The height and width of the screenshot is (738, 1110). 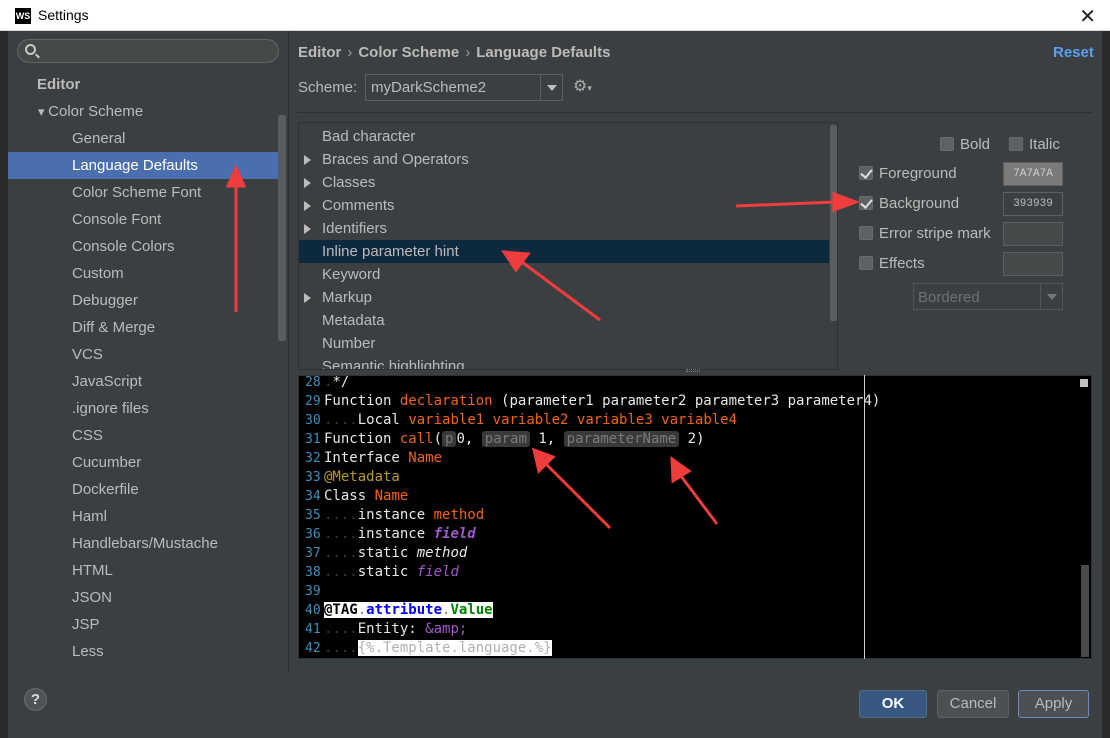 I want to click on panel-divider, so click(x=288, y=351).